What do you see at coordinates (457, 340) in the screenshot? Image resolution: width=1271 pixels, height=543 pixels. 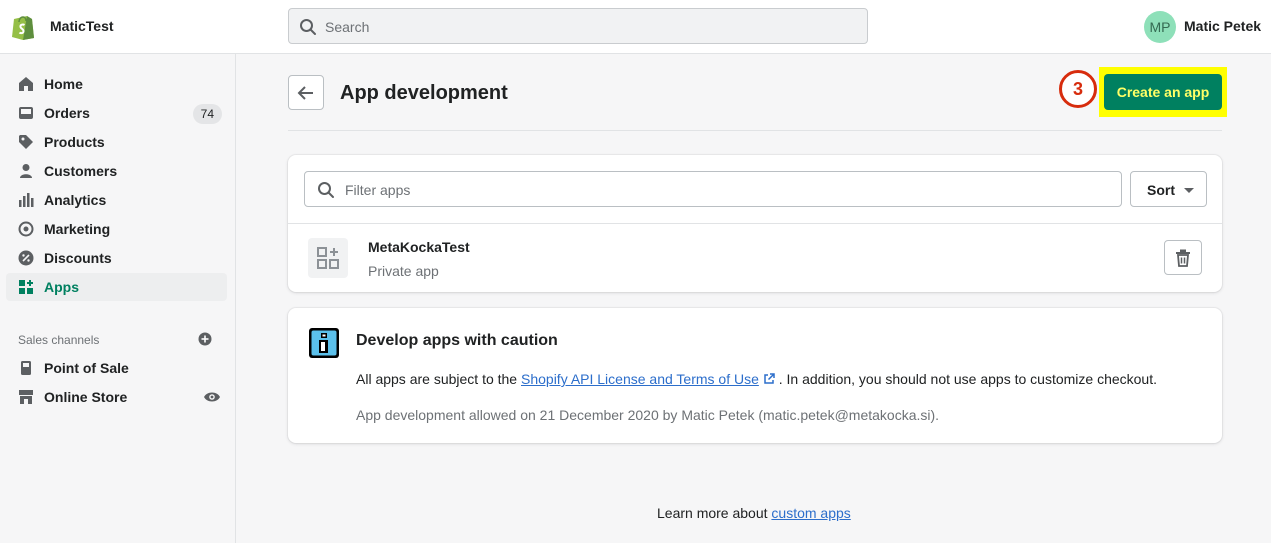 I see `caution-title: Develop apps with caution` at bounding box center [457, 340].